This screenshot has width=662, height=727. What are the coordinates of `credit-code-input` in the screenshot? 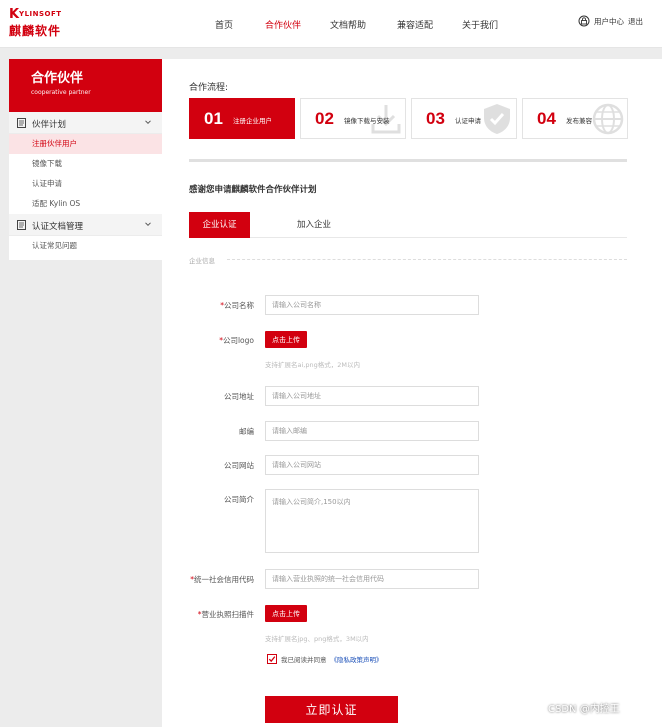 It's located at (372, 579).